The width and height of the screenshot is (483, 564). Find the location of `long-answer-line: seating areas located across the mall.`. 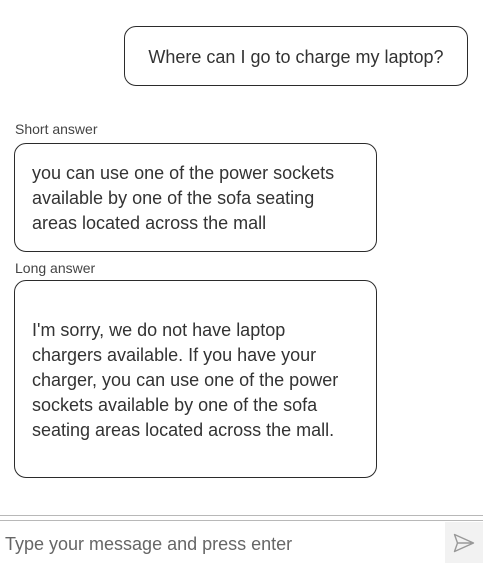

long-answer-line: seating areas located across the mall. is located at coordinates (183, 430).